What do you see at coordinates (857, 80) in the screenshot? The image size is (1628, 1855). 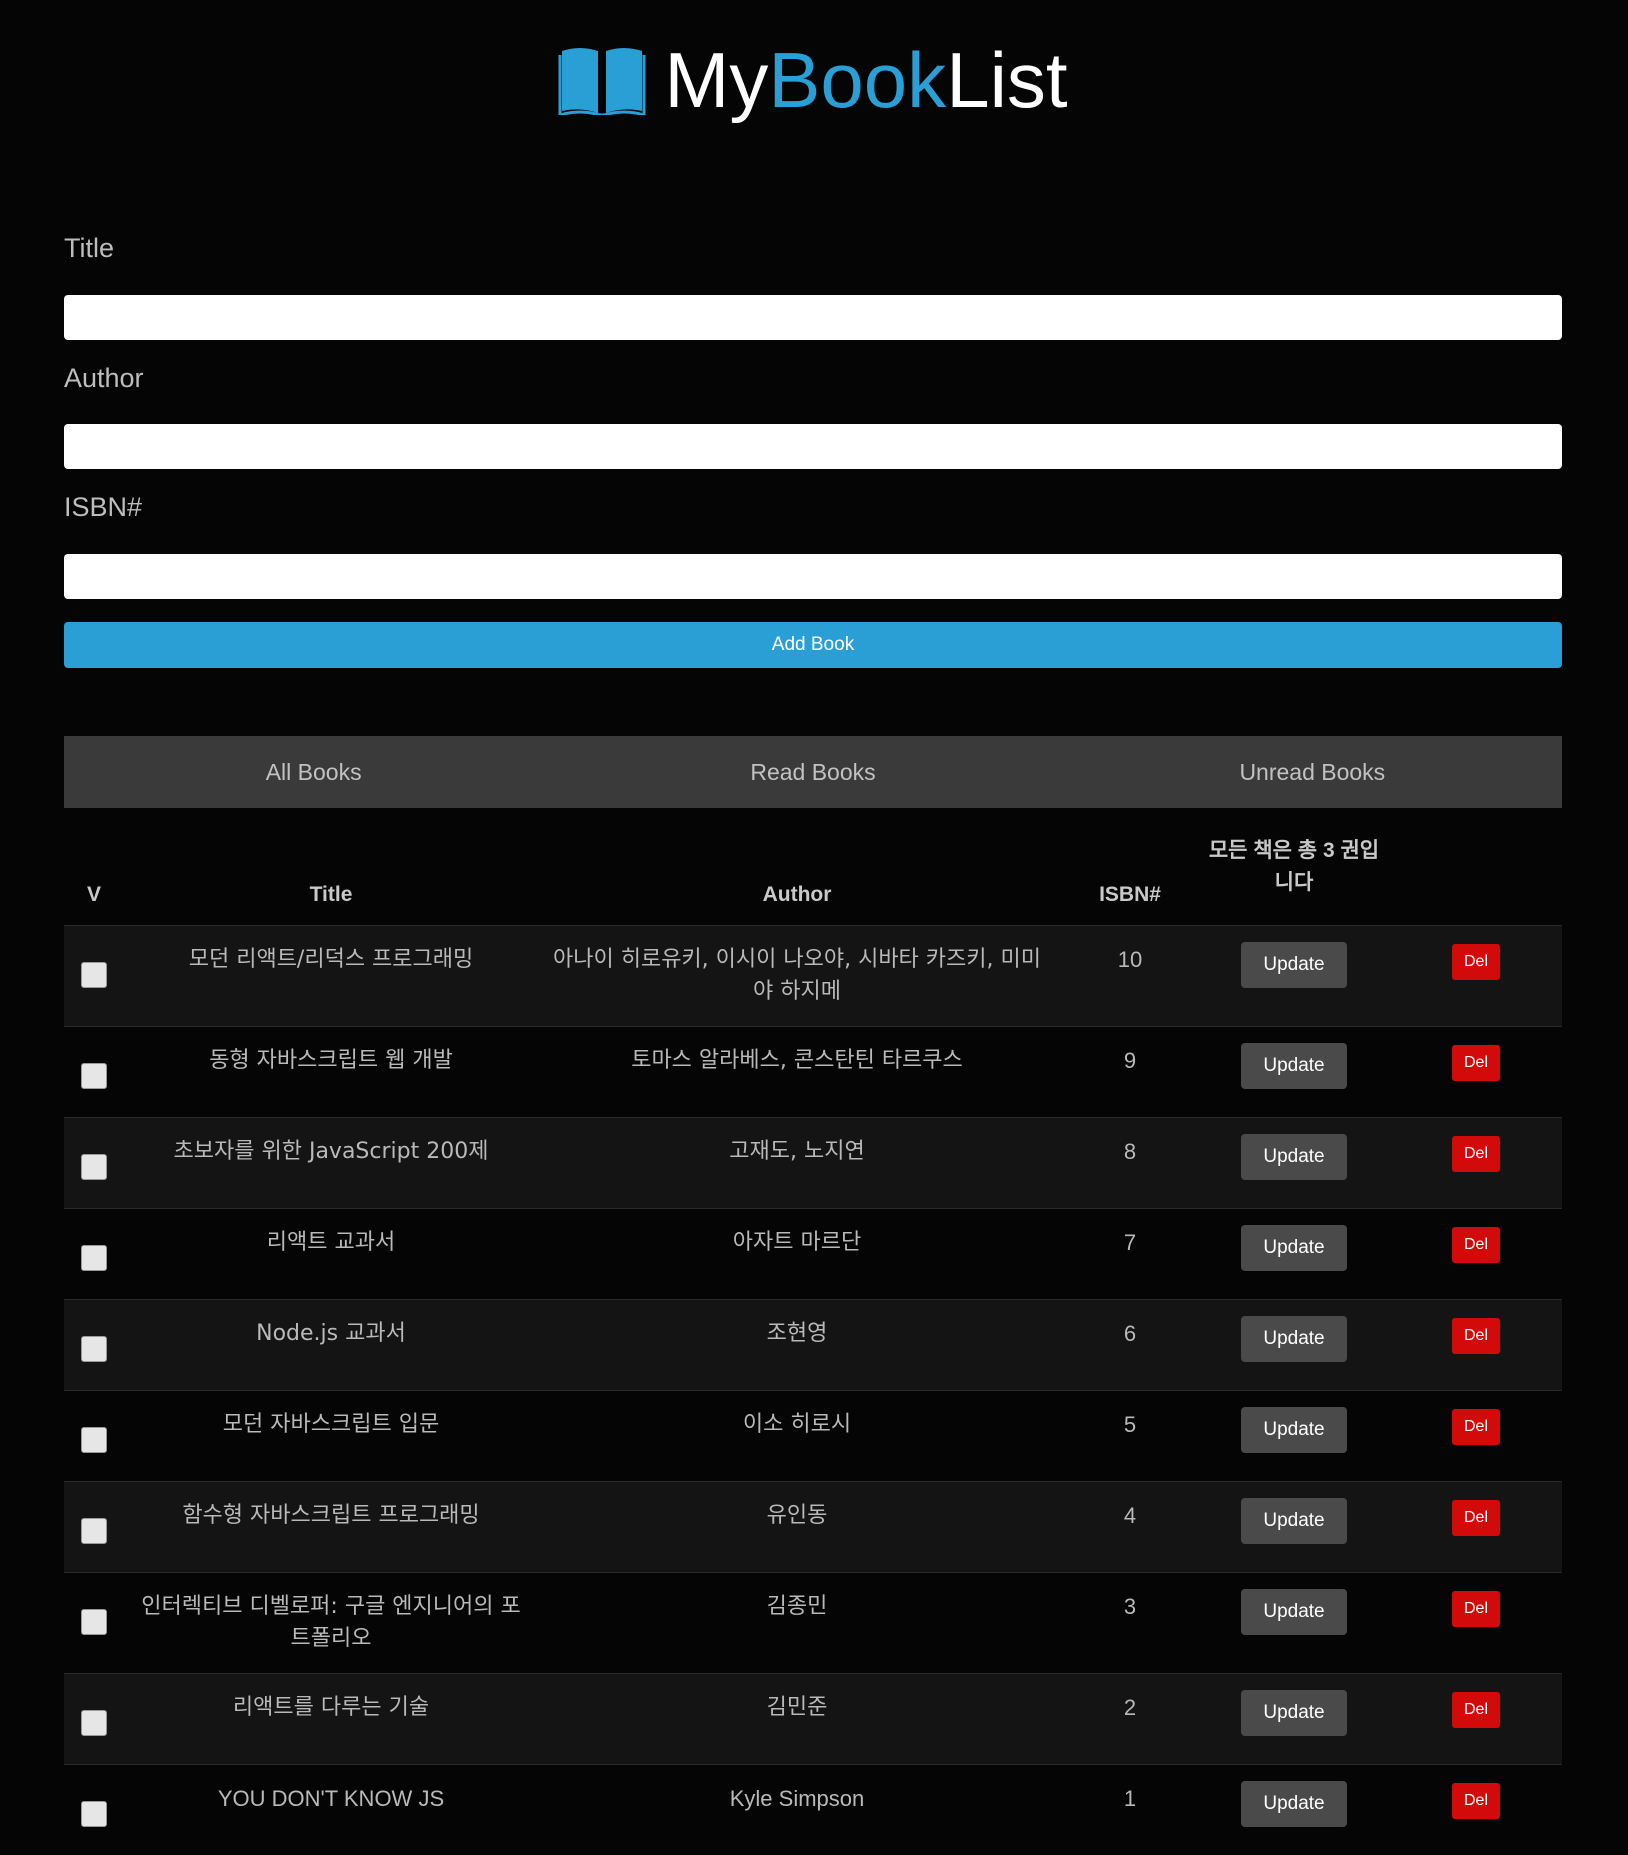 I see `brand-book: Book` at bounding box center [857, 80].